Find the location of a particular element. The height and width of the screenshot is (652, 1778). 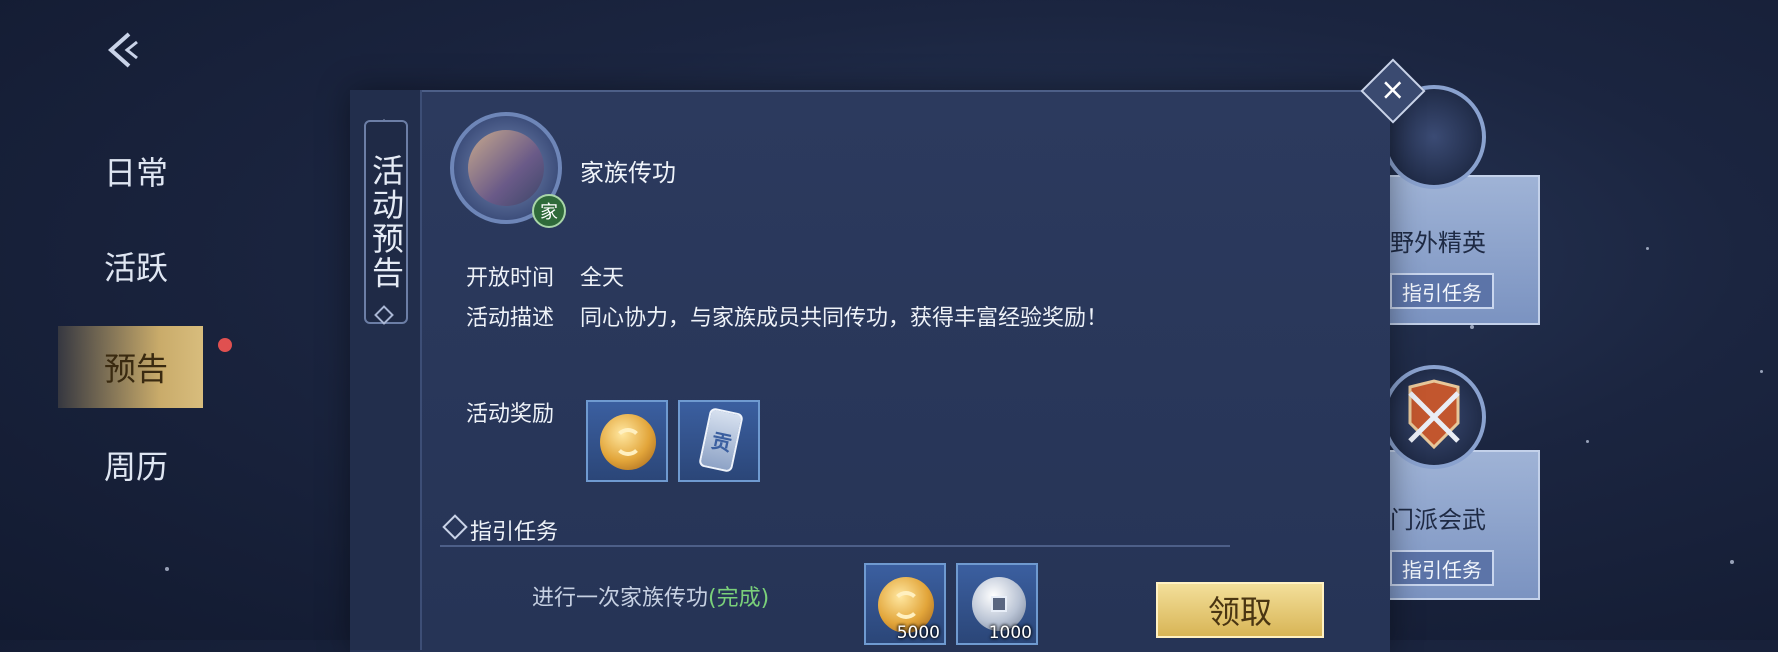

description-value: 同心协力，与家族成员共同传功，获得丰富经验奖励！ is located at coordinates (844, 318).